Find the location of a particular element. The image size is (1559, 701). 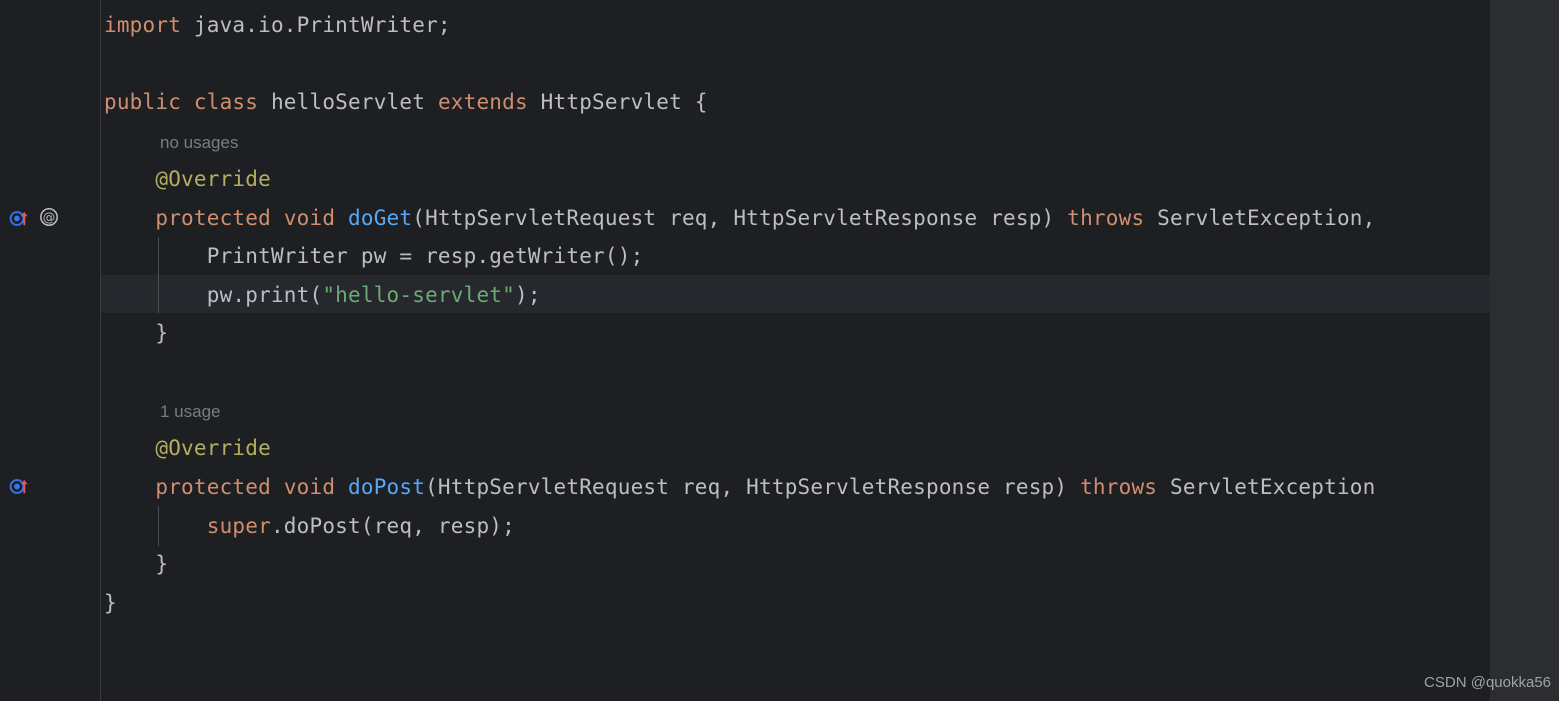

editor-gutter: @ is located at coordinates (50, 350).